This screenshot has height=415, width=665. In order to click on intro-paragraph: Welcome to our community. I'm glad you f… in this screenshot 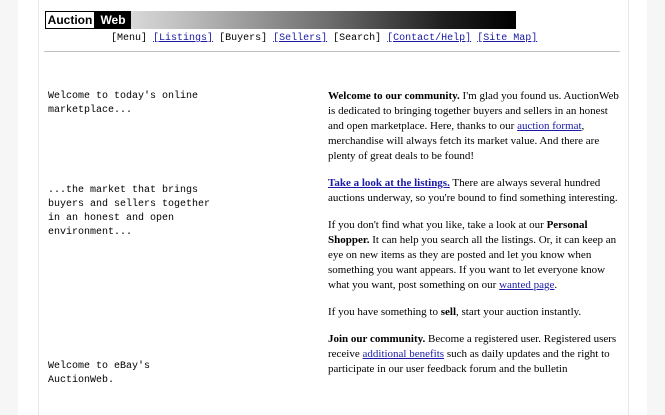, I will do `click(476, 126)`.